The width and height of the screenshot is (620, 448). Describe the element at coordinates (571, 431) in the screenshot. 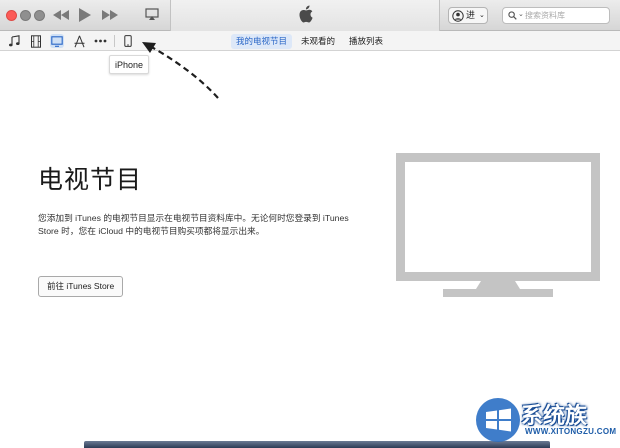

I see `watermark-url: WWW.XITONGZU.COM` at that location.